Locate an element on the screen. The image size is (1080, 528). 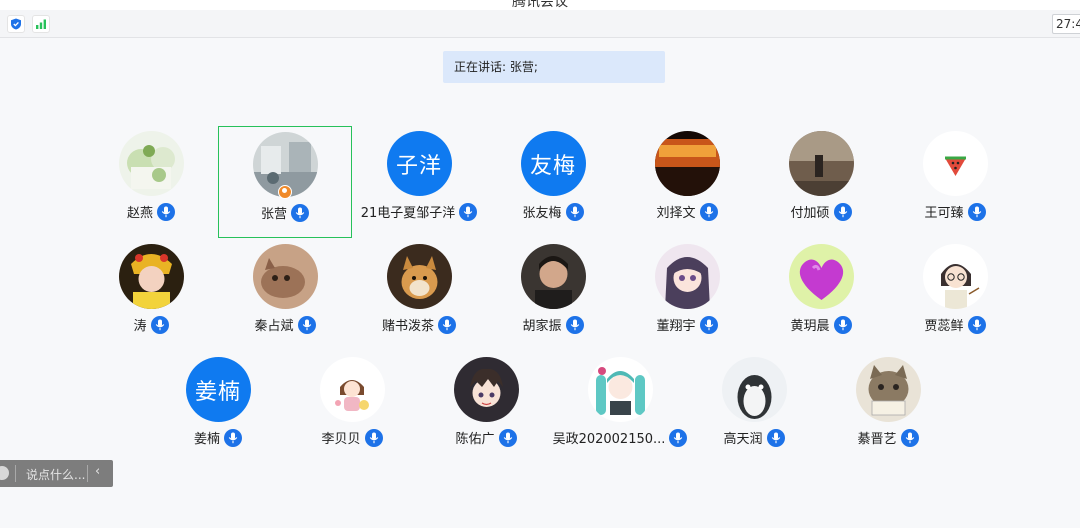
divider is located at coordinates (87, 473).